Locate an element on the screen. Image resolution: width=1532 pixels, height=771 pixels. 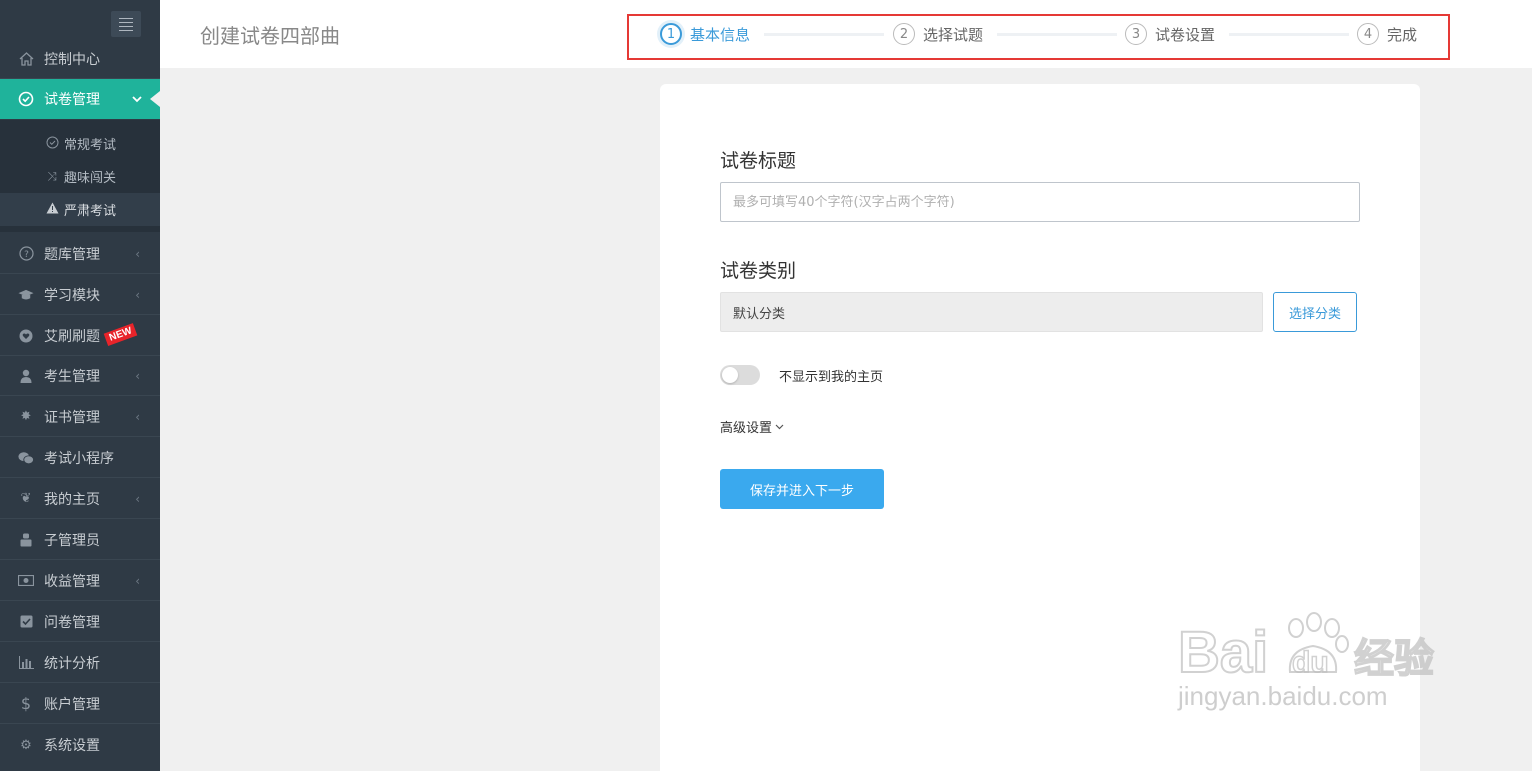
bar-chart-icon is located at coordinates (26, 663).